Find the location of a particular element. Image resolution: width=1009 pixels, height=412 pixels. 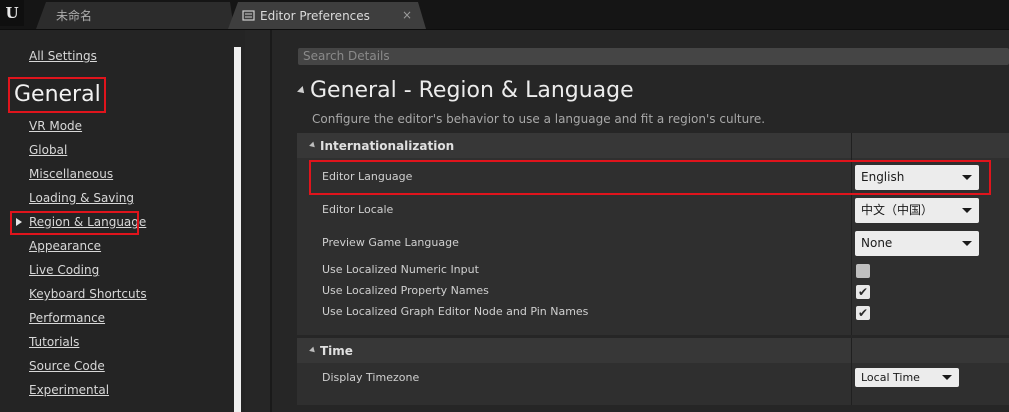

tab-editor-preferences: Editor Preferences × is located at coordinates (327, 15).